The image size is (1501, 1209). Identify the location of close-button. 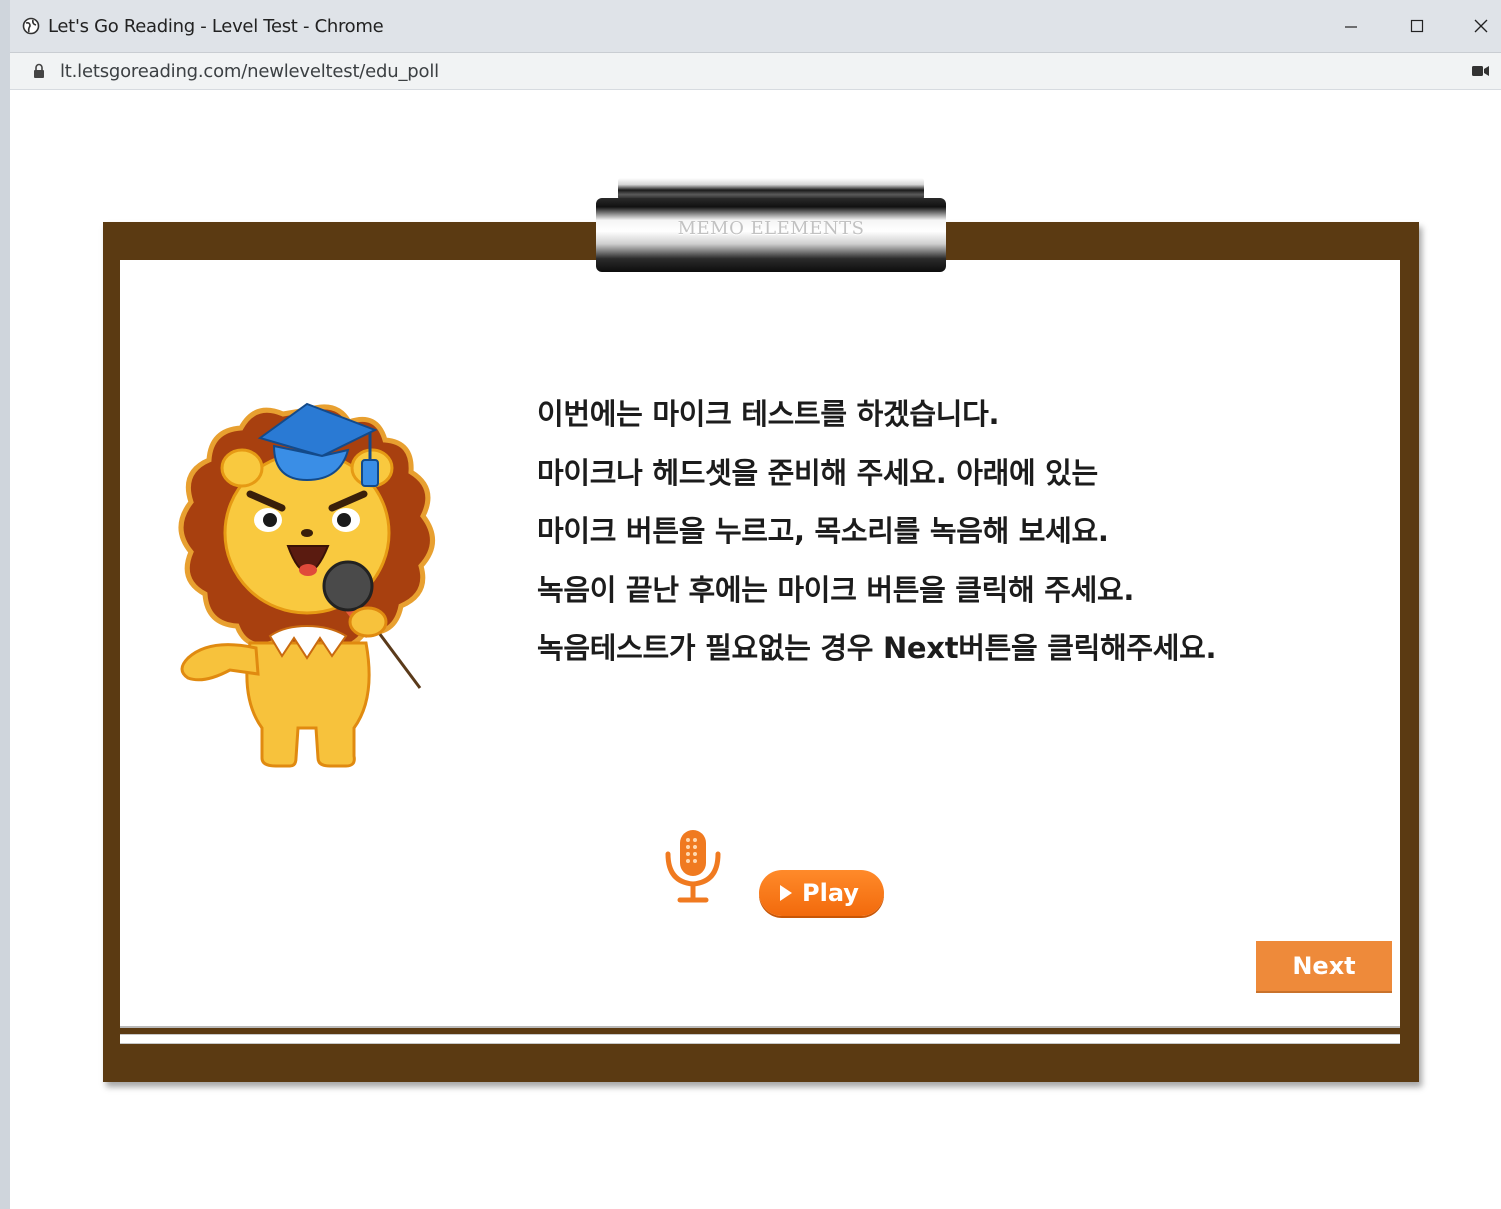
(1479, 26).